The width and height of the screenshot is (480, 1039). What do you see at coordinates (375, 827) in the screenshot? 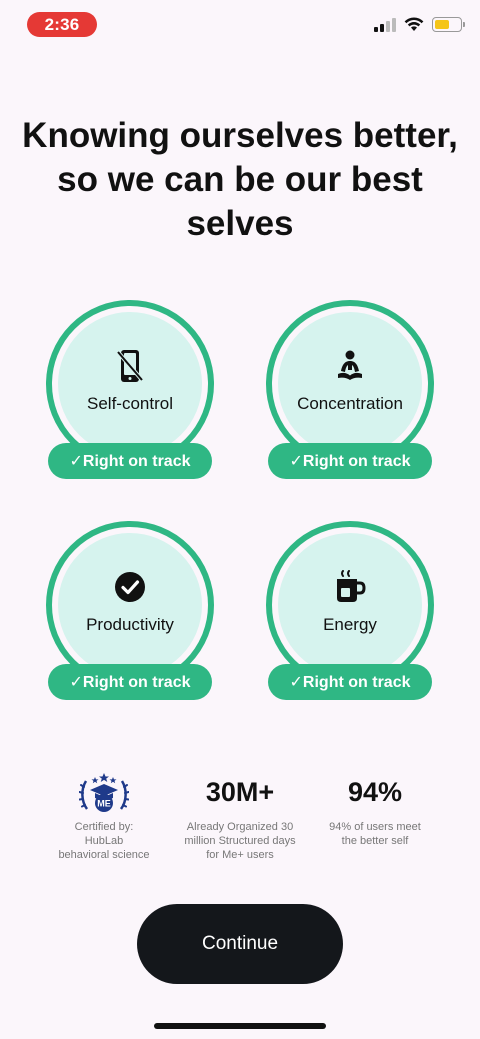
I see `stat-desc-line: 94% of users meet` at bounding box center [375, 827].